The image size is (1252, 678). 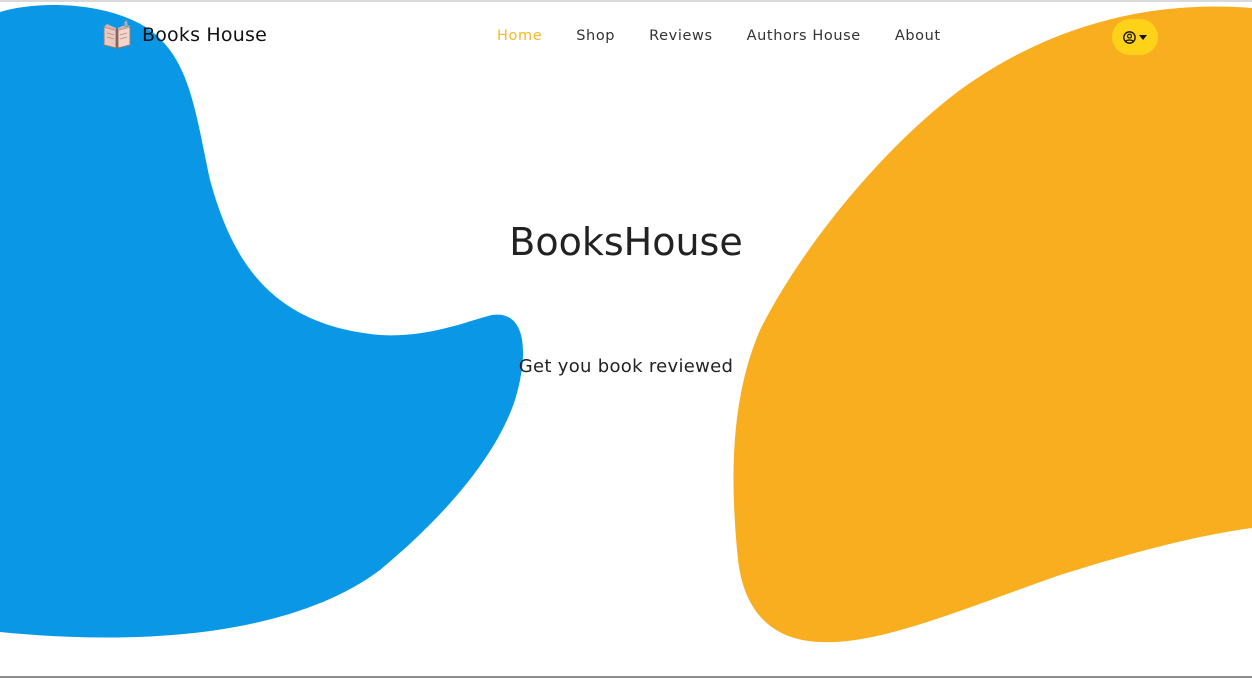 I want to click on user-circle-icon, so click(x=1129, y=37).